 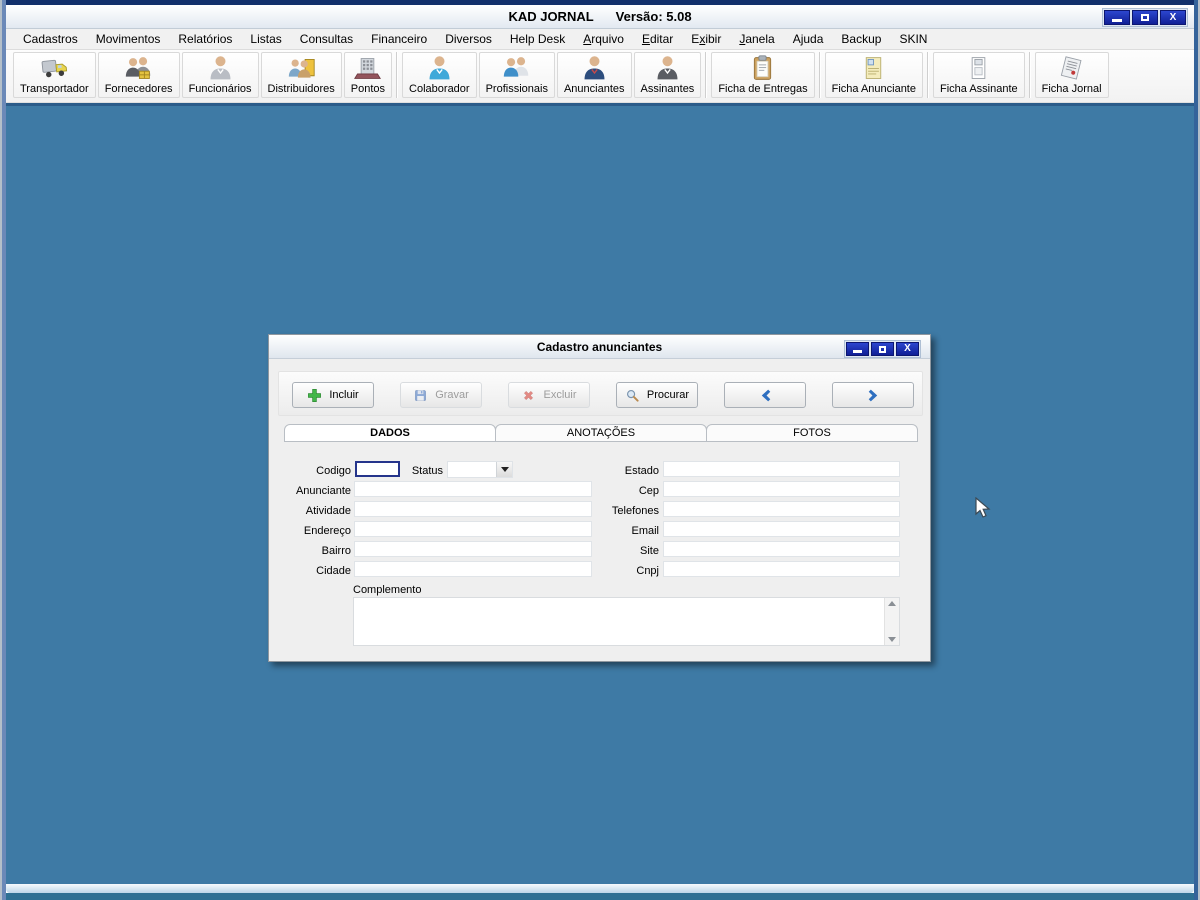 I want to click on bairro-input, so click(x=473, y=549).